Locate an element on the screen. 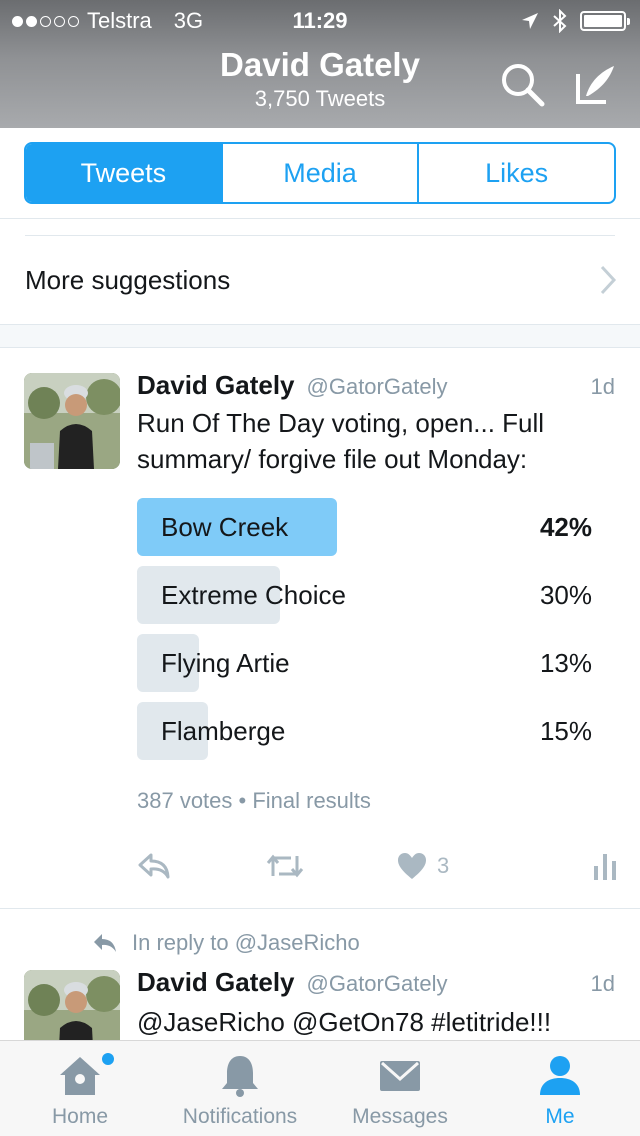  tab-label: Notifications is located at coordinates (240, 1116).